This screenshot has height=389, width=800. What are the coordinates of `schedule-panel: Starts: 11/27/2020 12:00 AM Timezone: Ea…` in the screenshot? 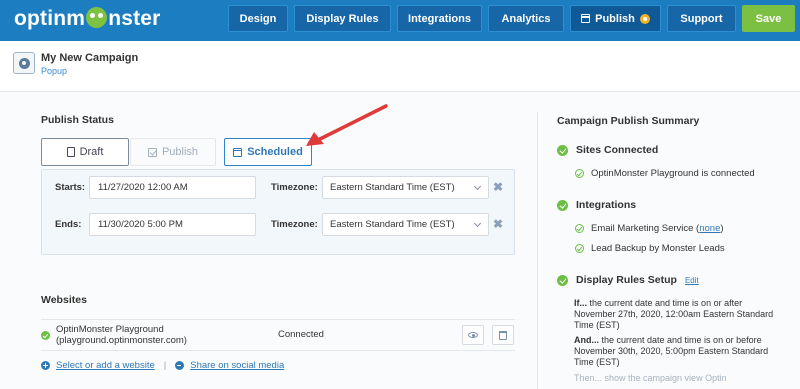 It's located at (278, 212).